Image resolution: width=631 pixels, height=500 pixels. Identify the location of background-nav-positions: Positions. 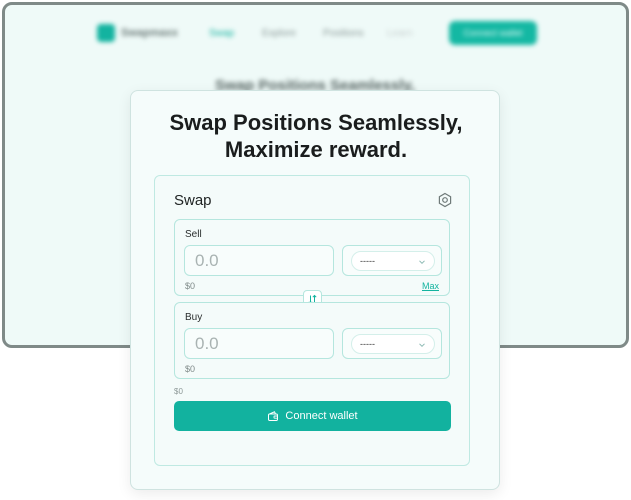
(343, 33).